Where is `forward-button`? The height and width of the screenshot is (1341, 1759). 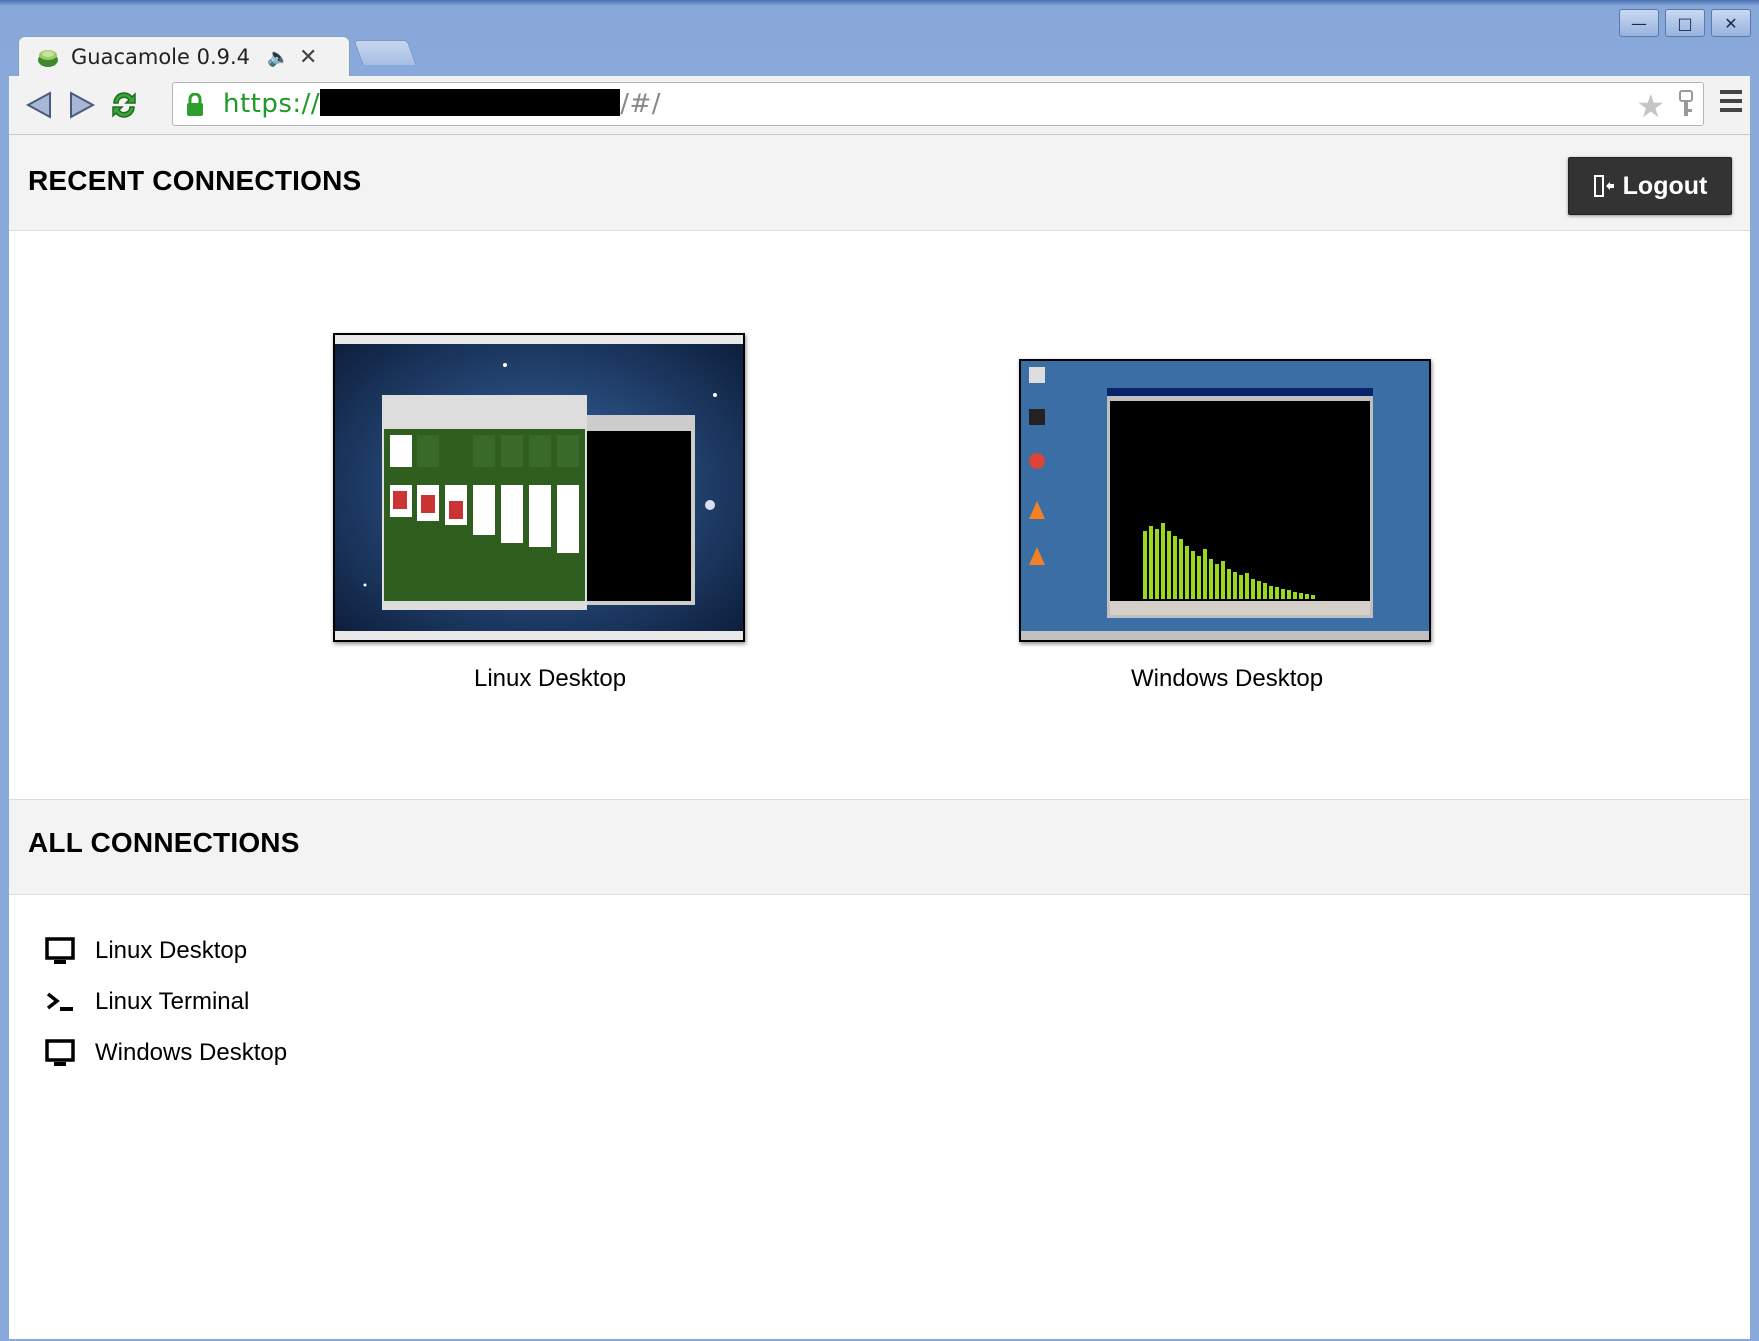
forward-button is located at coordinates (82, 105).